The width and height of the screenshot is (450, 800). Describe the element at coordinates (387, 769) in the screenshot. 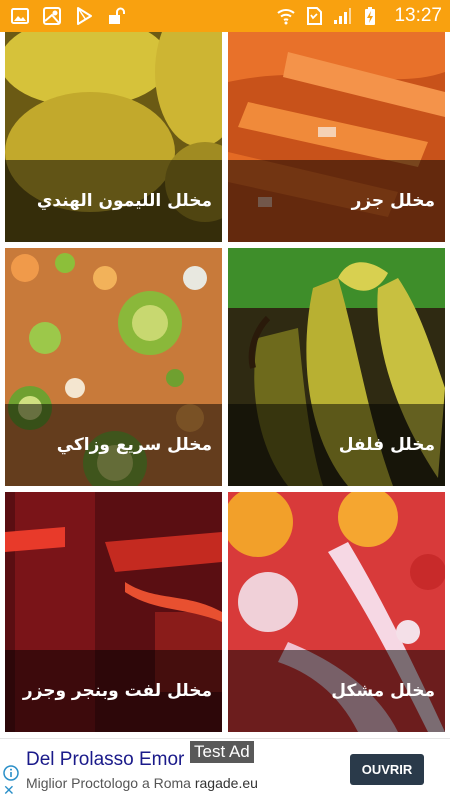

I see `ad-open-button: OUVRIR` at that location.